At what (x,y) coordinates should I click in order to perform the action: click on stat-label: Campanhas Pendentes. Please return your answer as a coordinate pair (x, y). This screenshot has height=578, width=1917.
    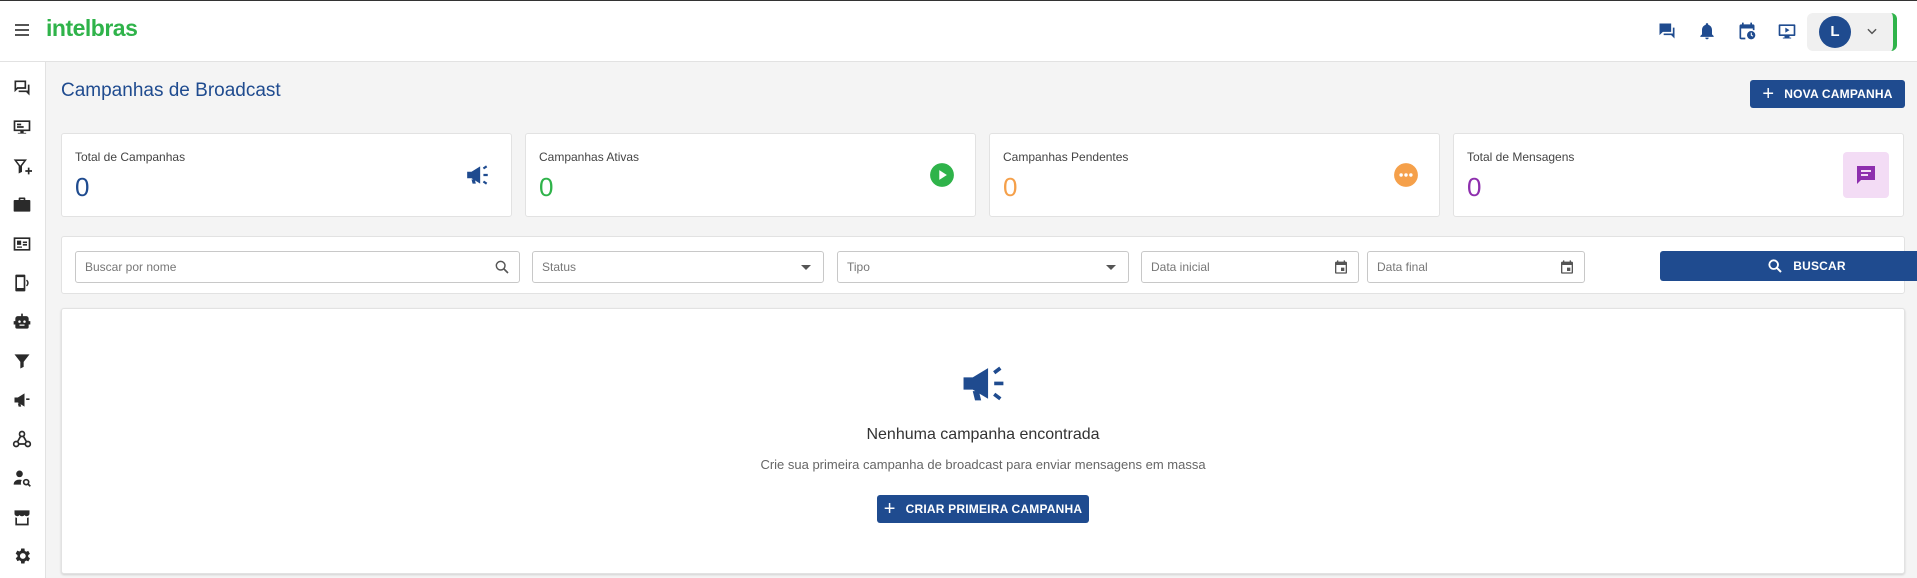
    Looking at the image, I should click on (1066, 157).